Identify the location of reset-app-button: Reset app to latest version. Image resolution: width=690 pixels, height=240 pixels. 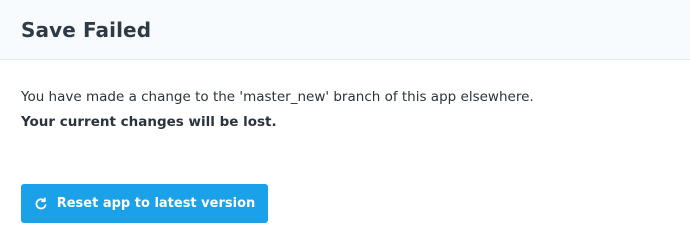
(144, 203).